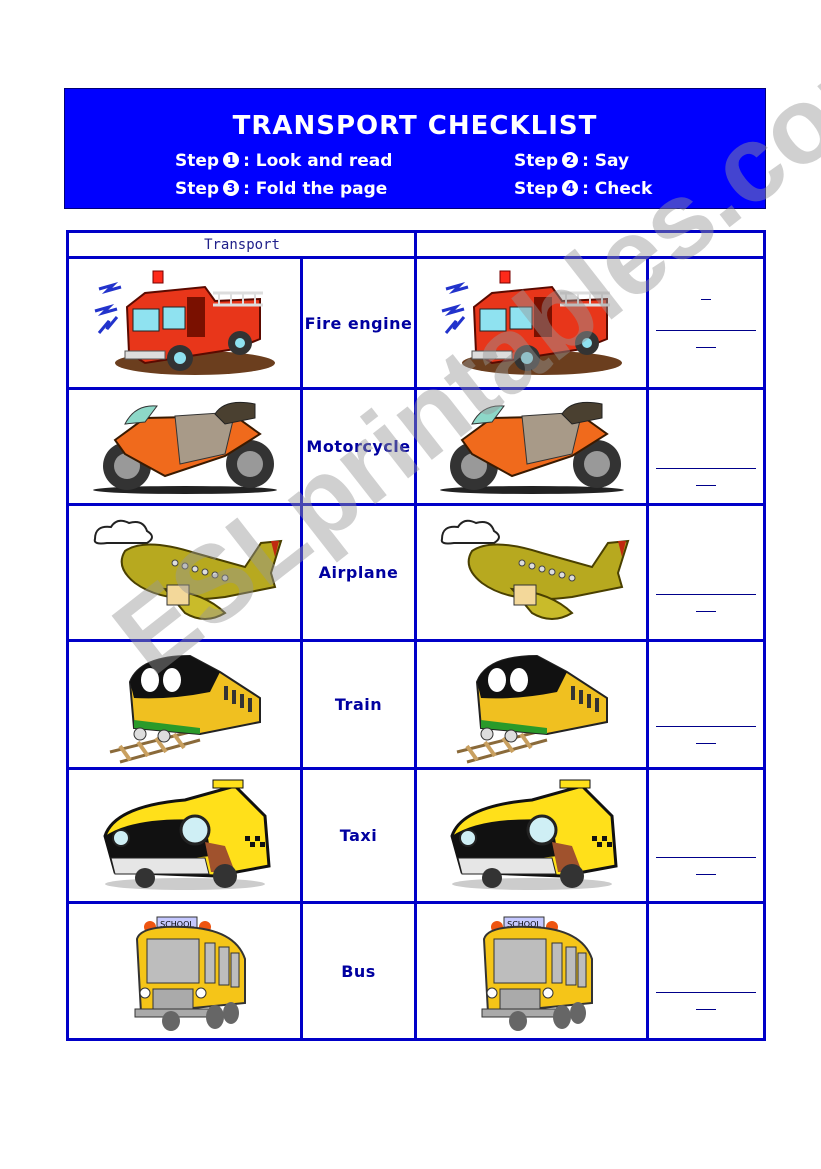 Image resolution: width=821 pixels, height=1169 pixels. I want to click on word-cell: Fire engine, so click(358, 323).